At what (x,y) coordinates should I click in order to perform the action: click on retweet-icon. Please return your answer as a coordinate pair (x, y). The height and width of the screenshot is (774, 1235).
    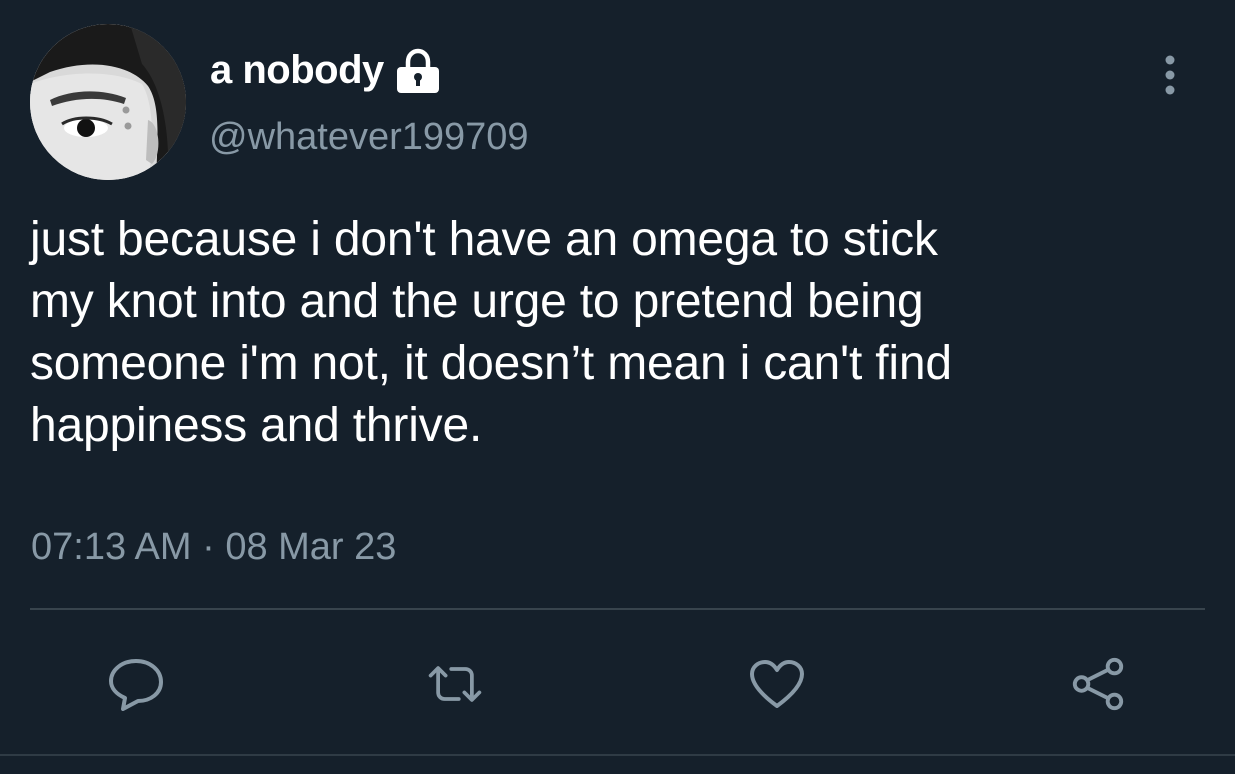
    Looking at the image, I should click on (455, 684).